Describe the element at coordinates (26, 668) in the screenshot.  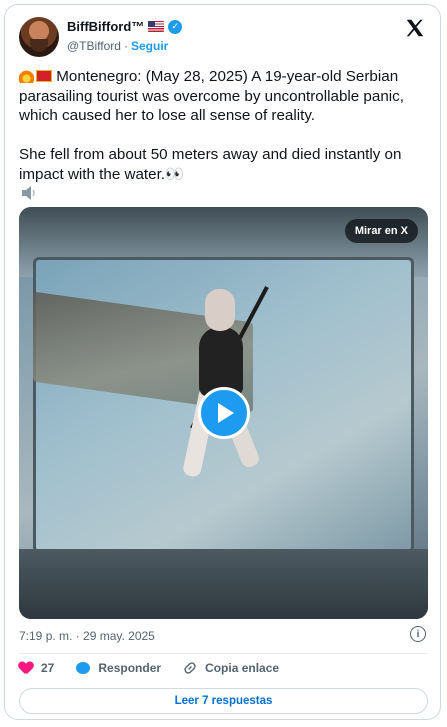
I see `heart-icon` at that location.